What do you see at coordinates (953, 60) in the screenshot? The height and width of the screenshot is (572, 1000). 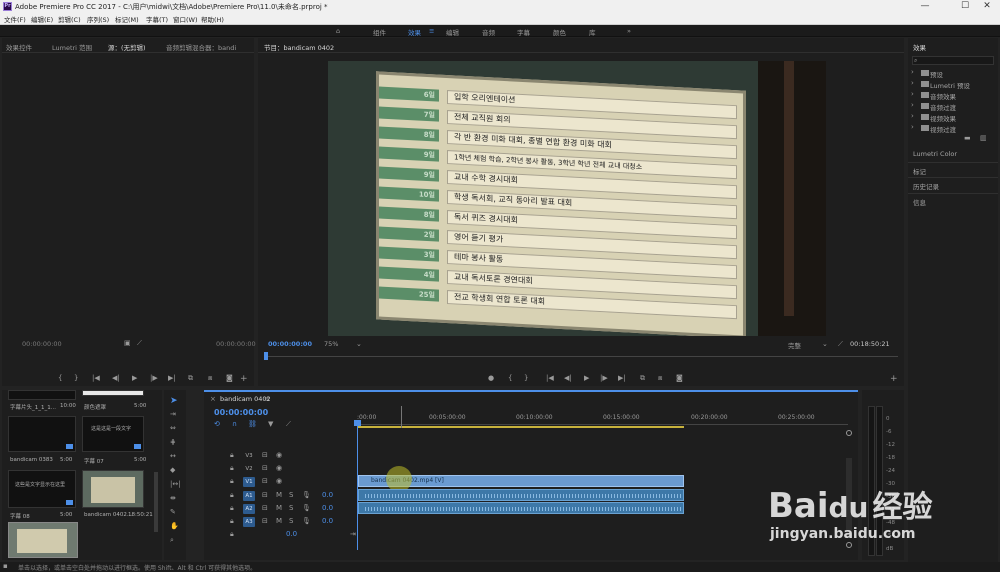 I see `effects-search-input: ⌕` at bounding box center [953, 60].